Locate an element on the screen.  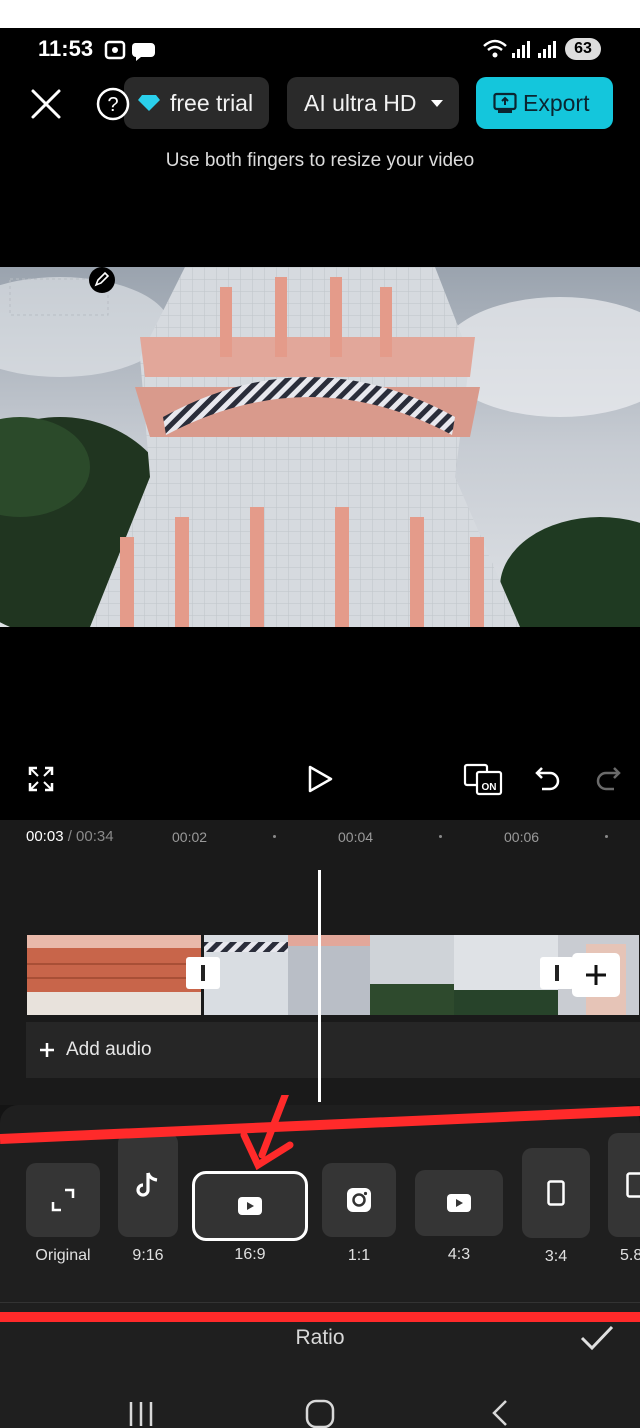
fullscreen-icon is located at coordinates (41, 779).